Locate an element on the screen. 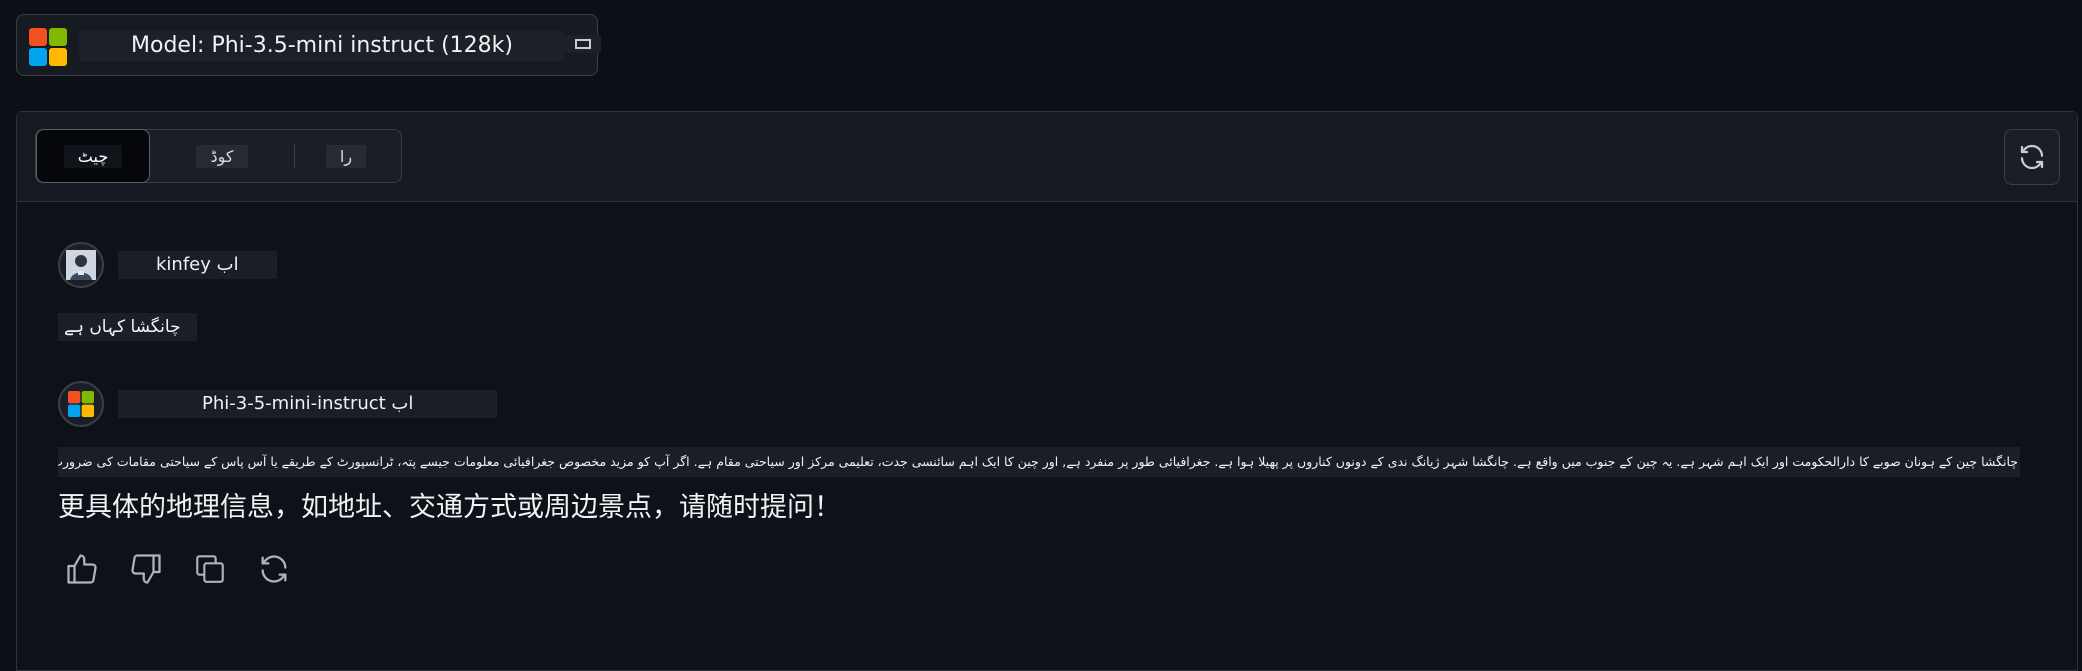 Image resolution: width=2082 pixels, height=671 pixels. assistant-reply-text-cn: 更具体的地理信息，如地址、交通方式或周边景点，请随时提问！ is located at coordinates (449, 507).